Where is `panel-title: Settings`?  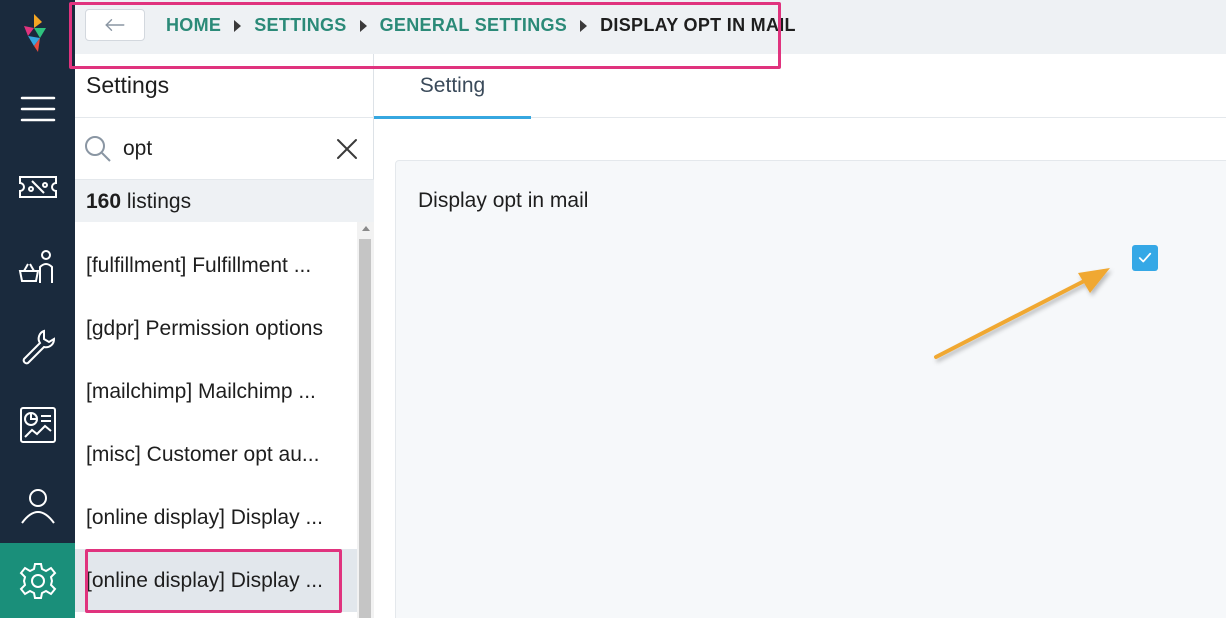 panel-title: Settings is located at coordinates (128, 85).